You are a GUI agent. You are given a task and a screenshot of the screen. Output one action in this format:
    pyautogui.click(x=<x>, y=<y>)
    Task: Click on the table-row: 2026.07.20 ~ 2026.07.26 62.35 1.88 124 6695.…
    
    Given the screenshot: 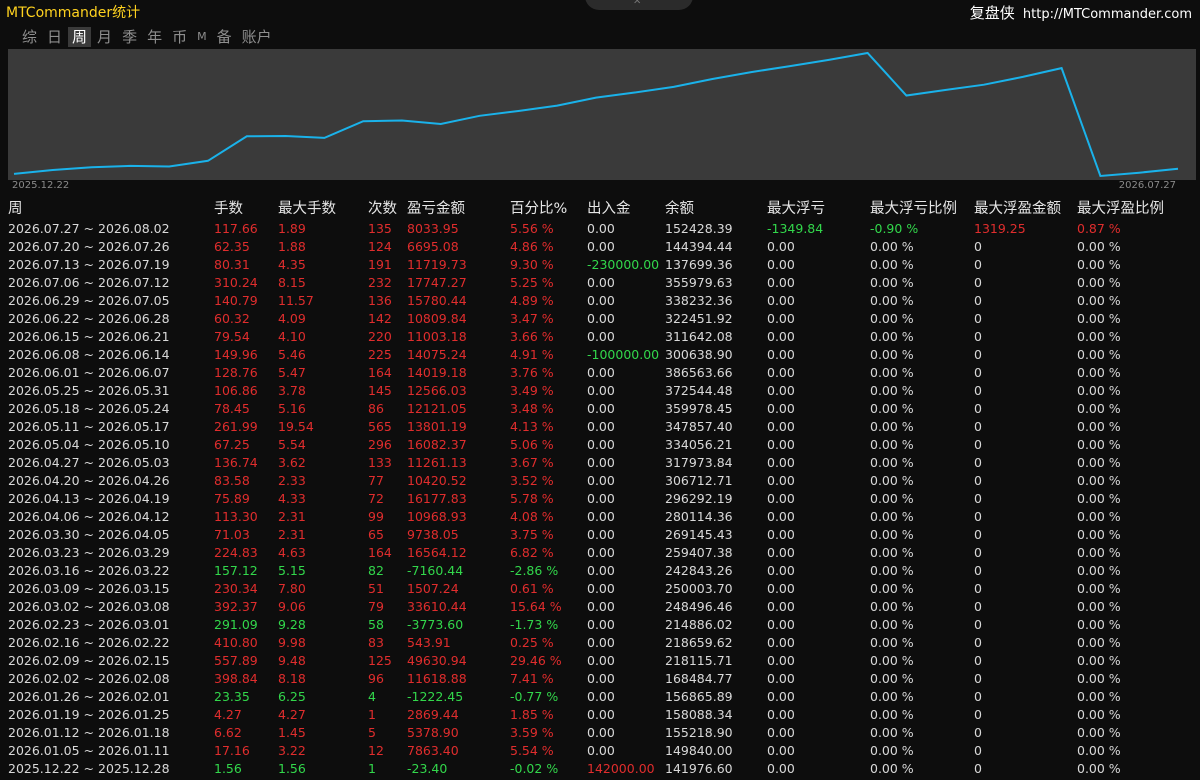 What is the action you would take?
    pyautogui.click(x=600, y=247)
    